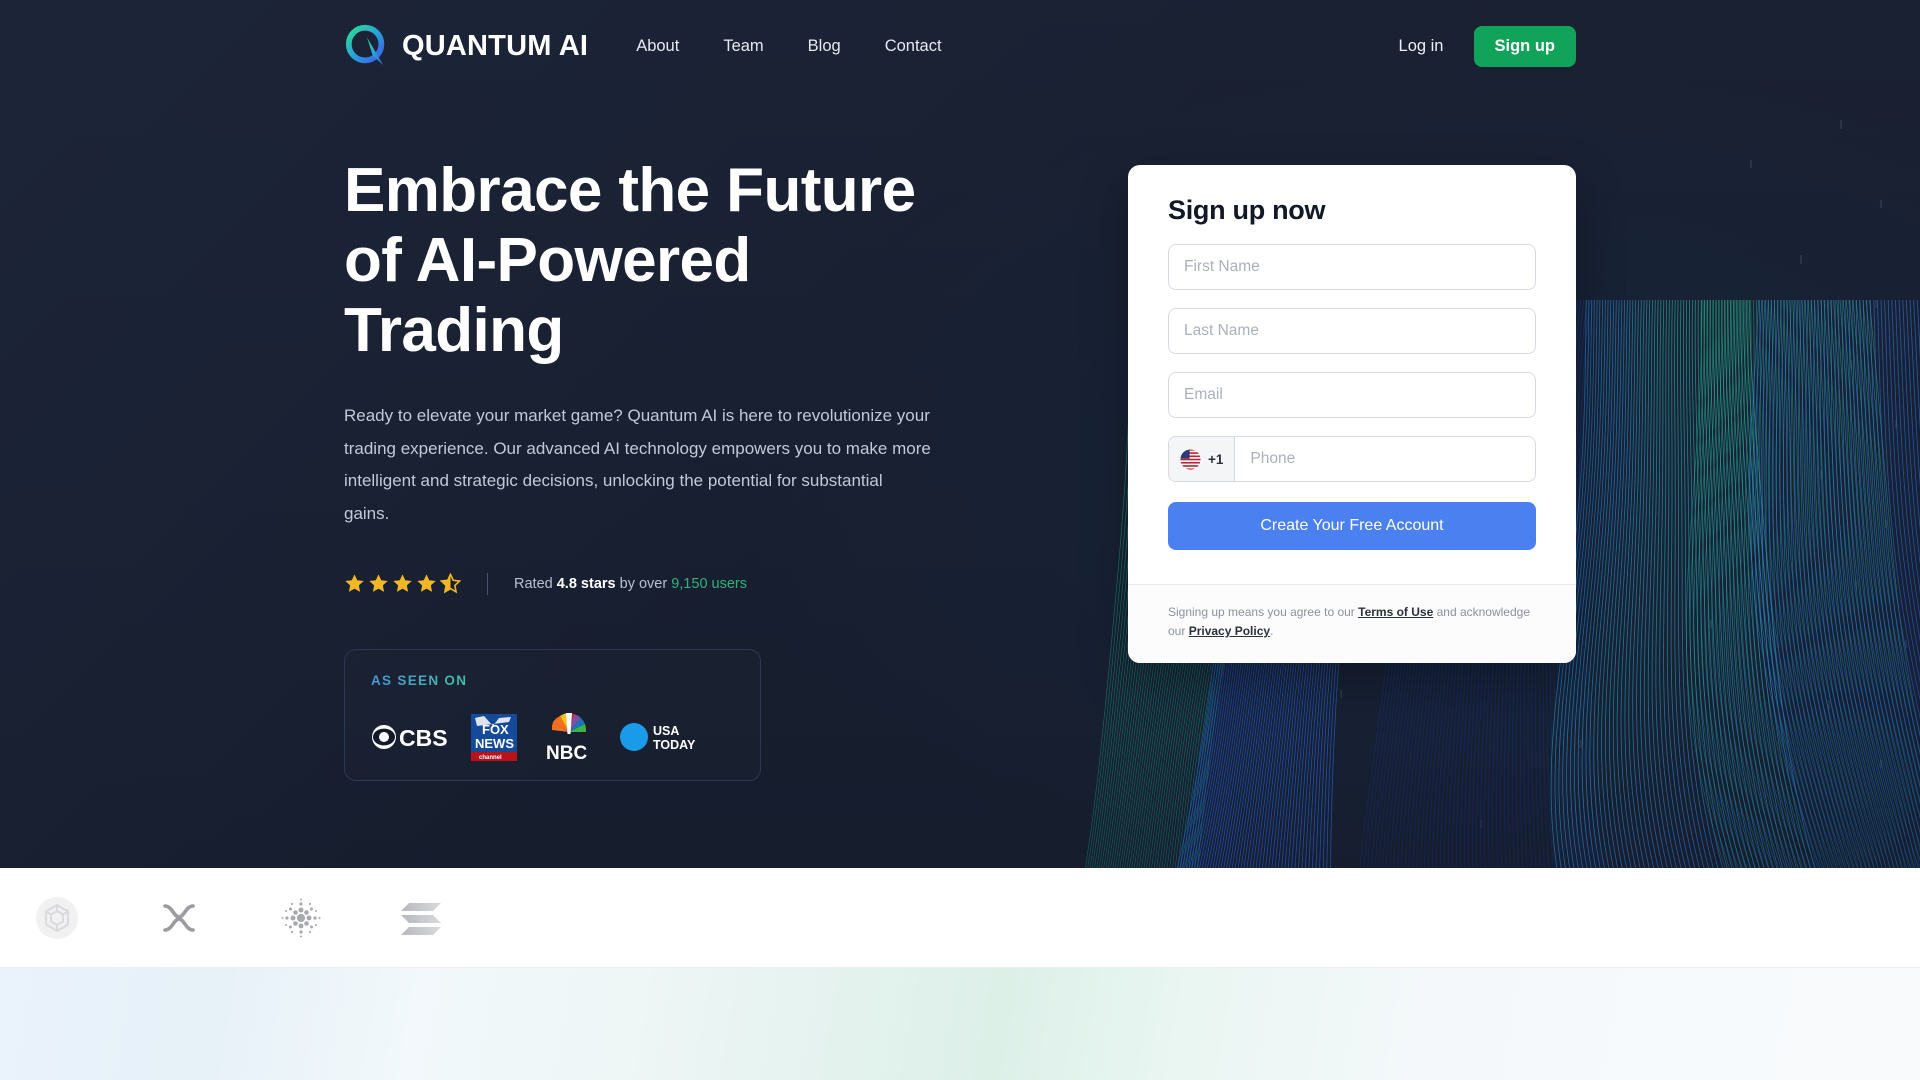 Image resolution: width=1920 pixels, height=1080 pixels. What do you see at coordinates (743, 46) in the screenshot?
I see `nav-link-team: Team` at bounding box center [743, 46].